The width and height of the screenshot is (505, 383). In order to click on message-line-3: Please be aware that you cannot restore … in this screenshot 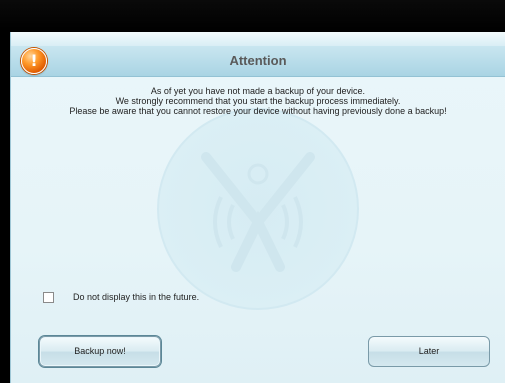, I will do `click(258, 111)`.